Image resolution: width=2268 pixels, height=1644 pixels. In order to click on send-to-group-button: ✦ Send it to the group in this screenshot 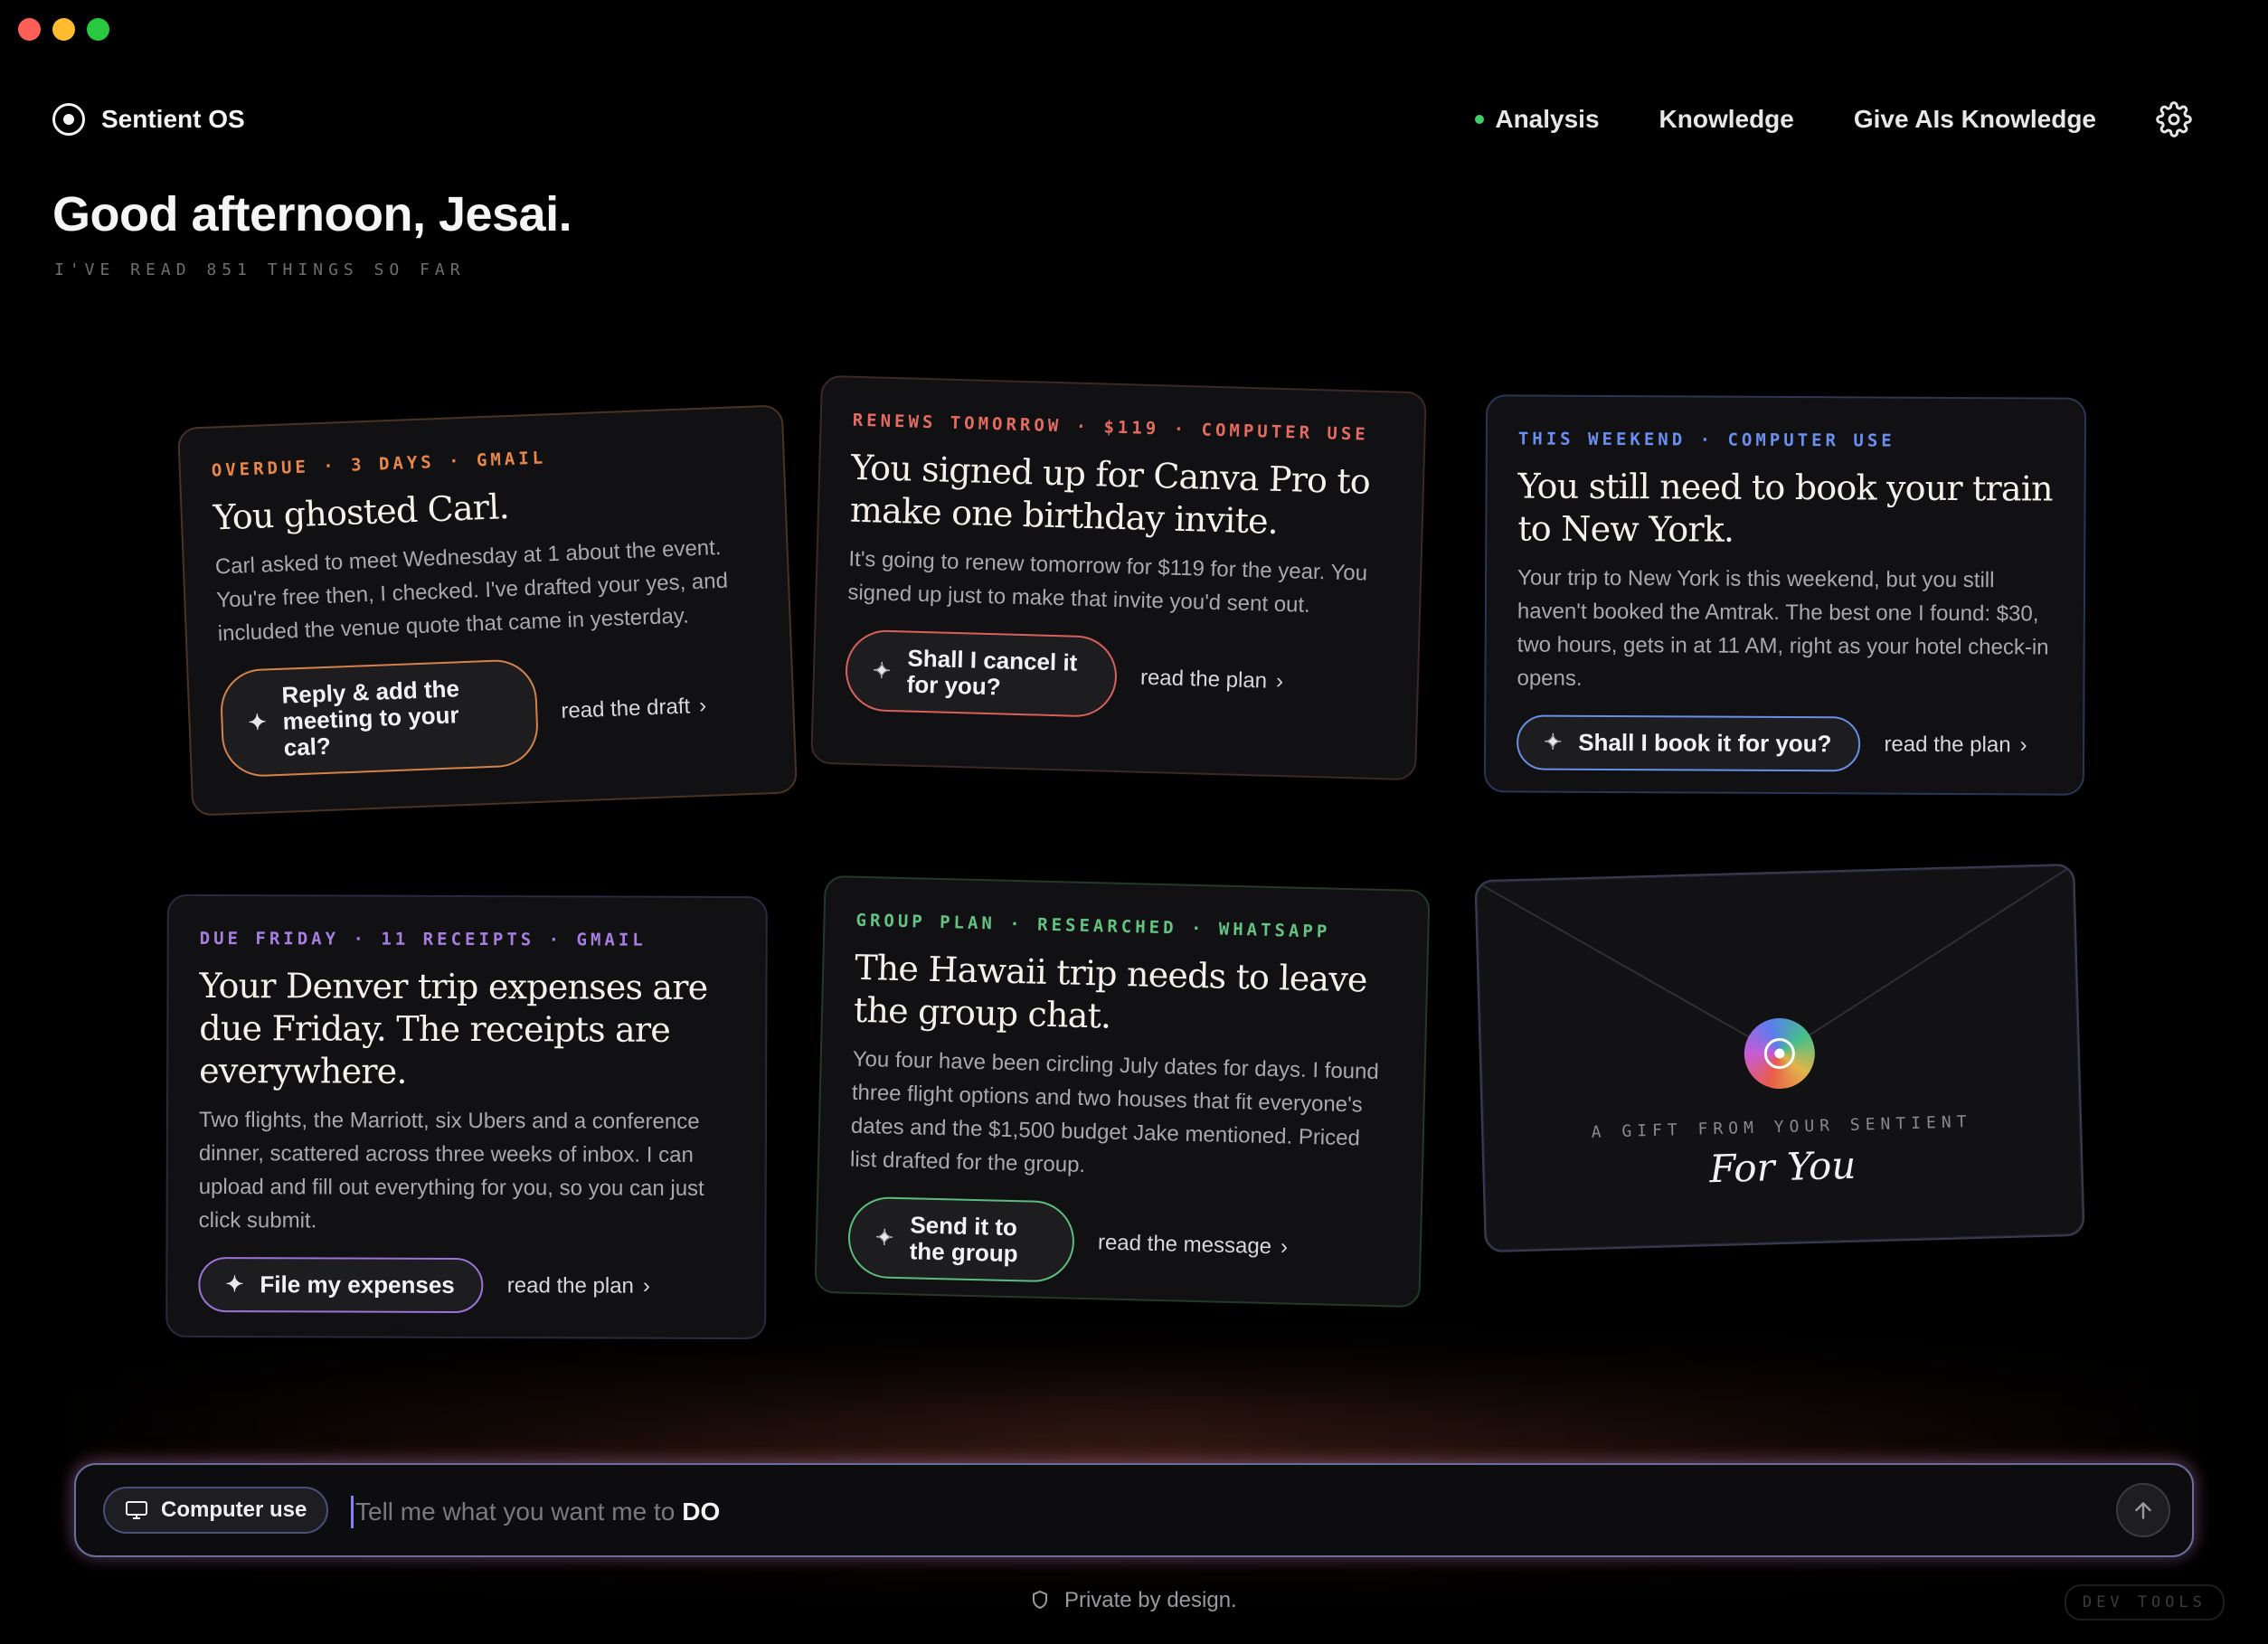, I will do `click(961, 1239)`.